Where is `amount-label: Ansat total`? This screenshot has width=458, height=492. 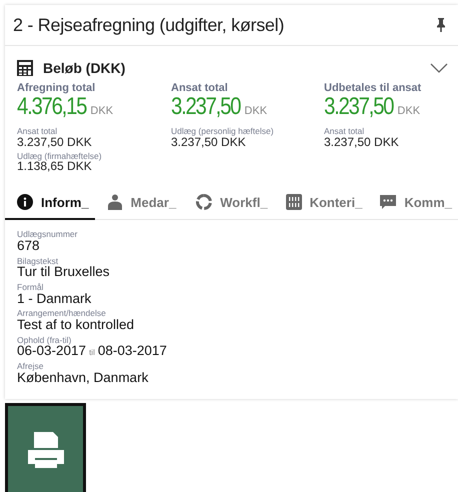
amount-label: Ansat total is located at coordinates (200, 88).